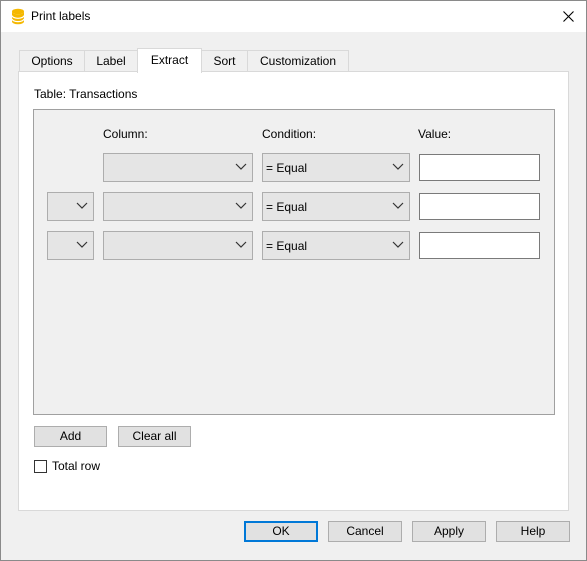 The width and height of the screenshot is (587, 561). Describe the element at coordinates (18, 16) in the screenshot. I see `database-app-icon` at that location.